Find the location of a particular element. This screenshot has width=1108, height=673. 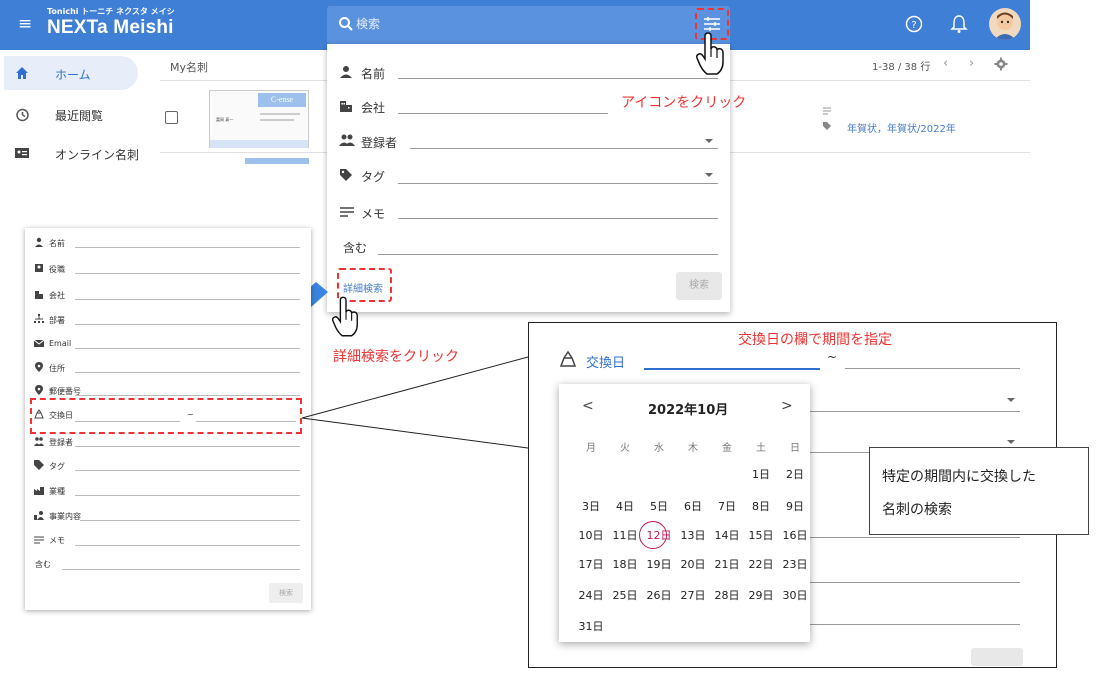

exchange-icon is located at coordinates (568, 358).